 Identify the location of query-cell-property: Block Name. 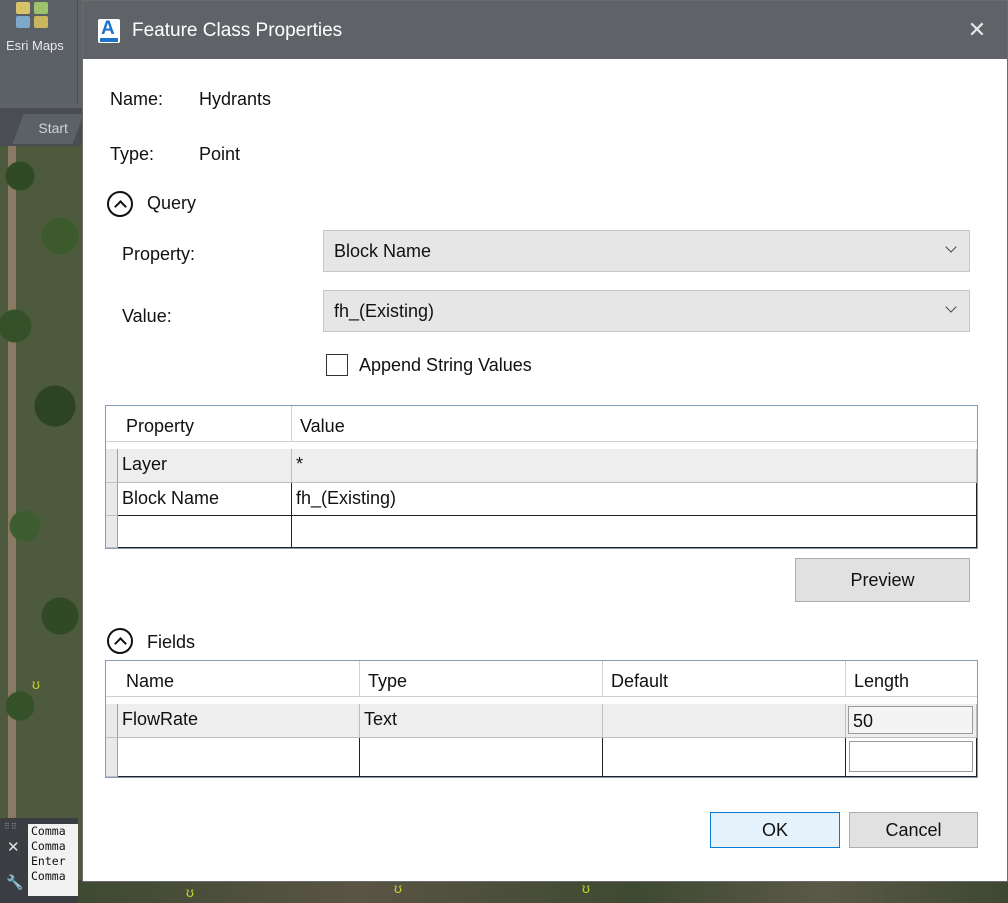
(205, 499).